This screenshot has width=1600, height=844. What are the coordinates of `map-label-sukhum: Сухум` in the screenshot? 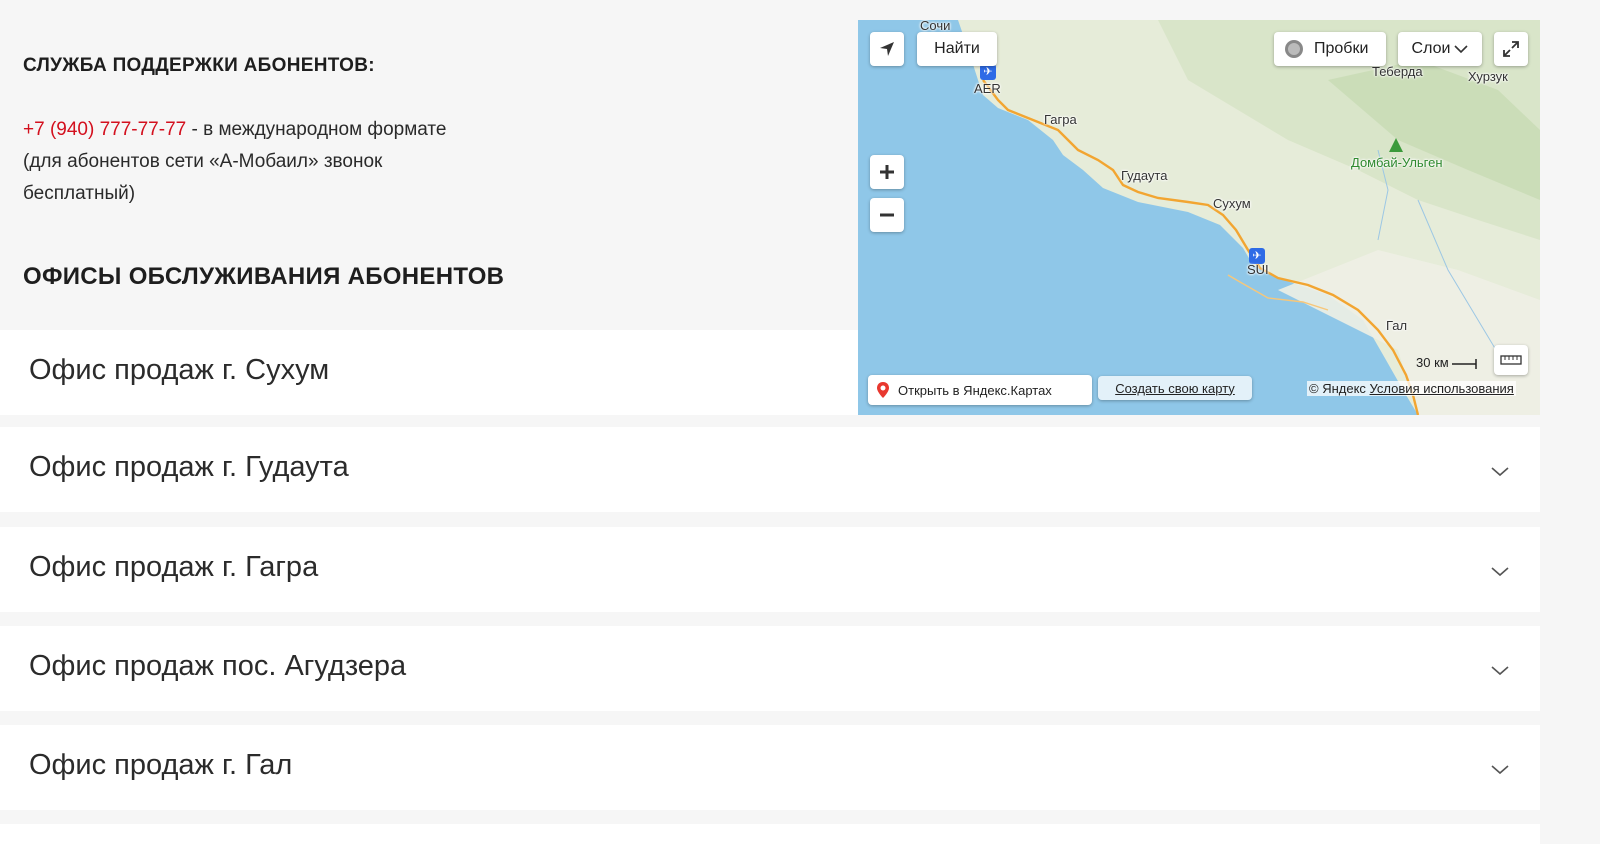 It's located at (1232, 203).